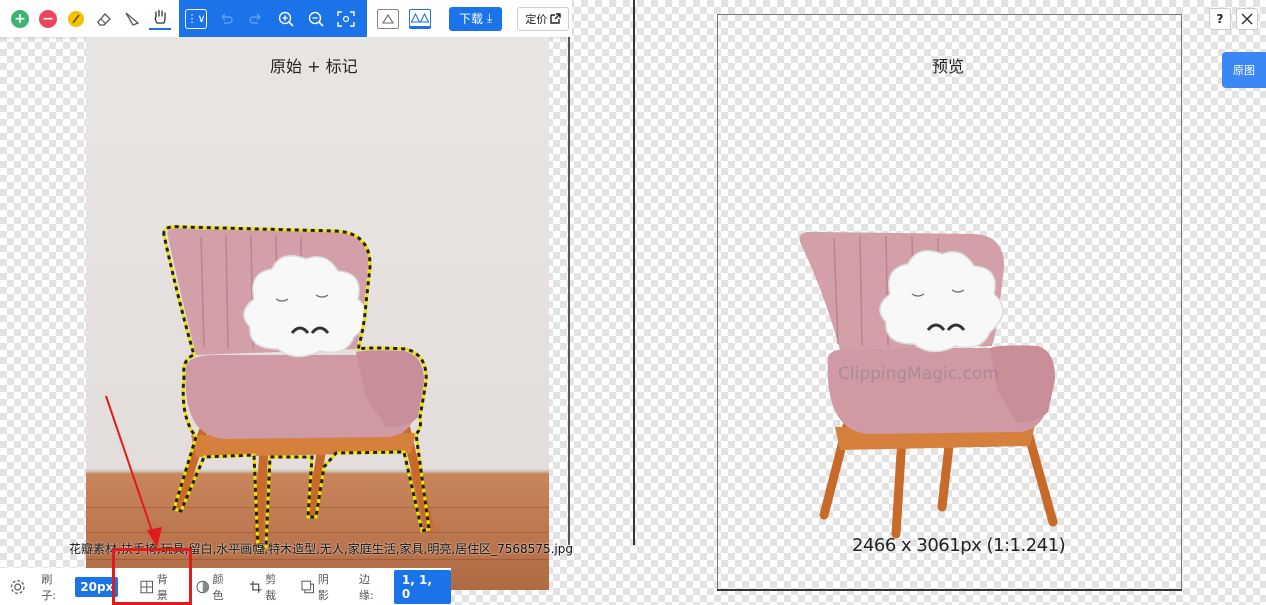  What do you see at coordinates (569, 291) in the screenshot?
I see `left-panel-frame` at bounding box center [569, 291].